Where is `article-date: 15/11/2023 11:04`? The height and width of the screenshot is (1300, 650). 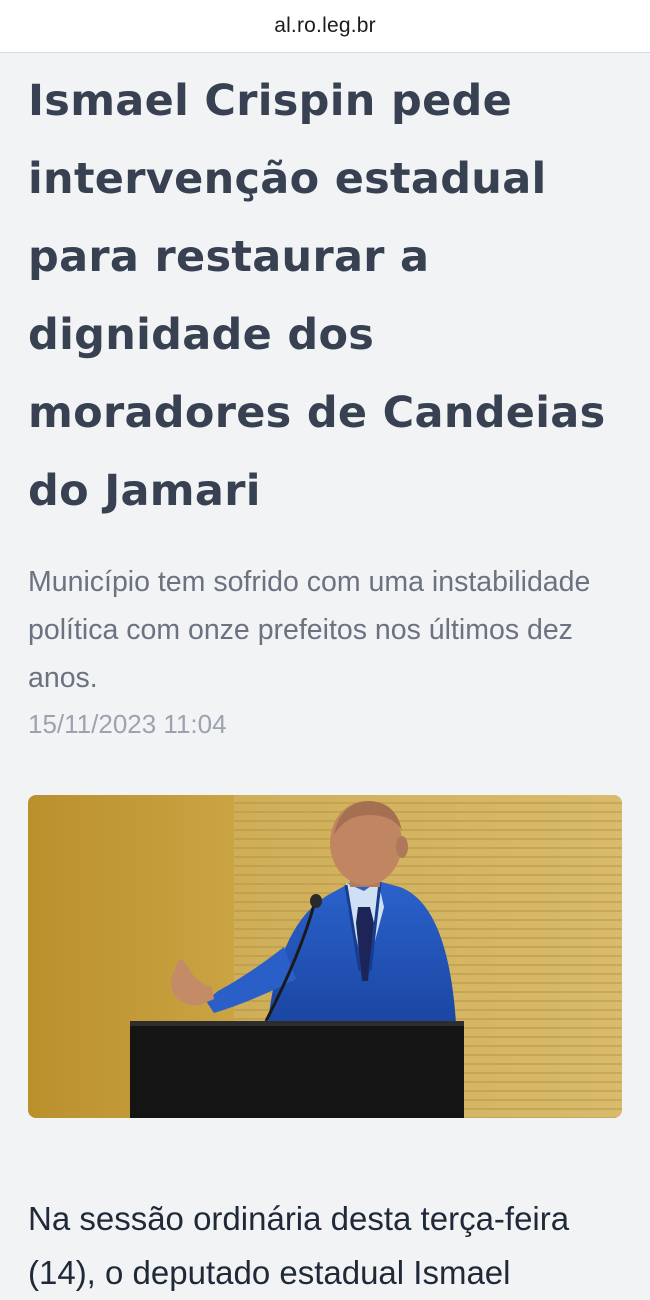 article-date: 15/11/2023 11:04 is located at coordinates (127, 724).